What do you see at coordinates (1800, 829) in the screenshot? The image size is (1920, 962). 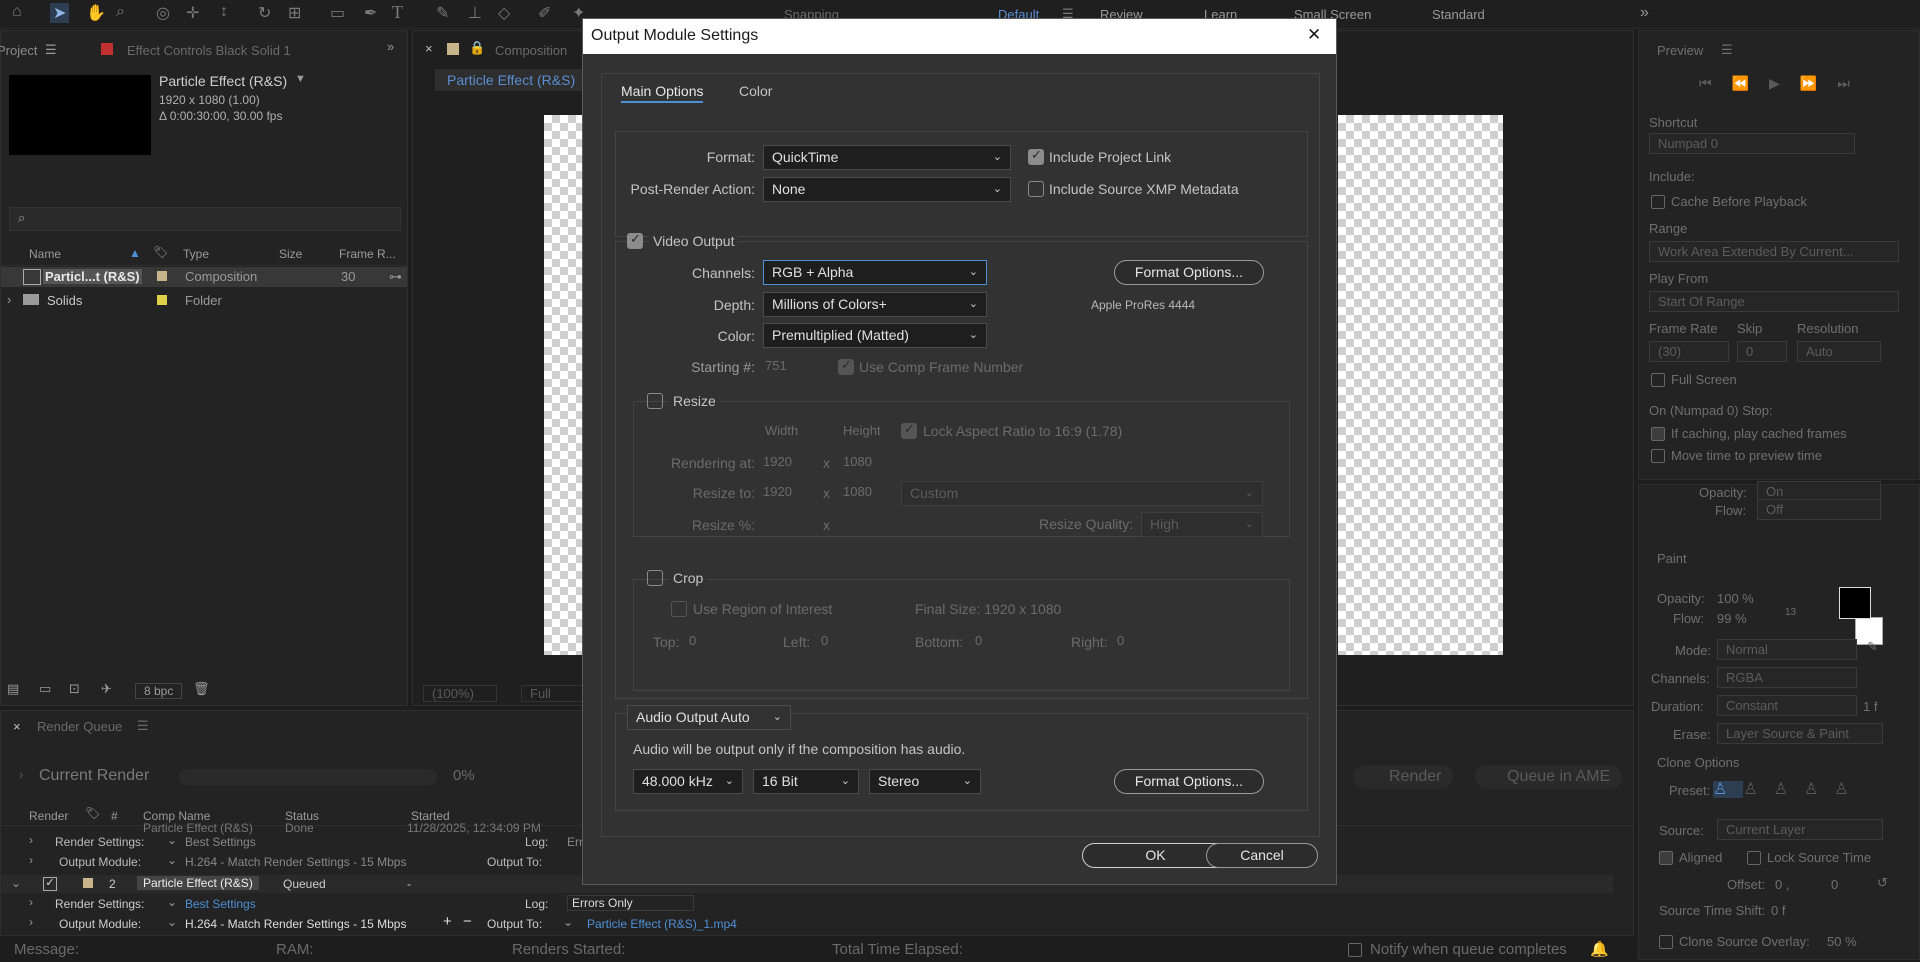 I see `source-dropdown: Current Layer` at bounding box center [1800, 829].